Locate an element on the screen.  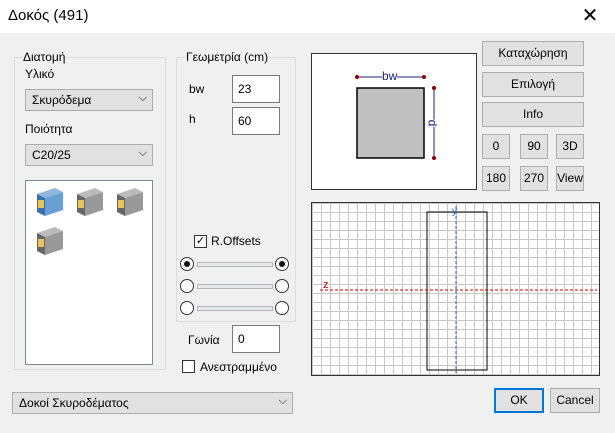
window-title: Δοκός (491) is located at coordinates (48, 15).